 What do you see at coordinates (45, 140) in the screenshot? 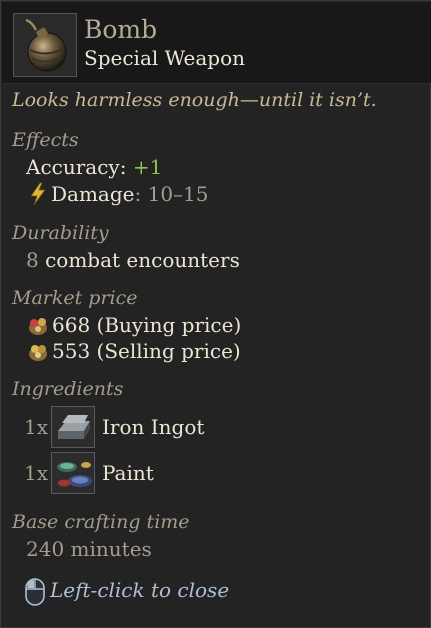
I see `effects-heading: Effects` at bounding box center [45, 140].